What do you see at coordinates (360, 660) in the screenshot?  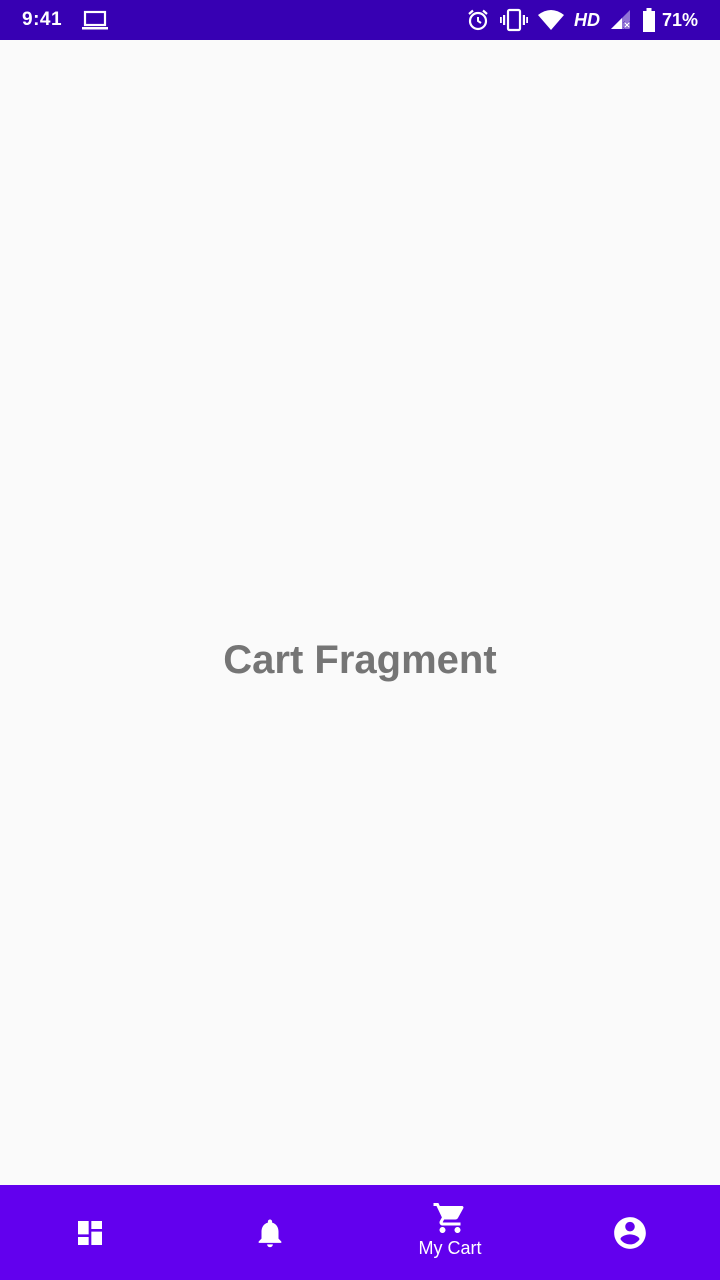 I see `fragment-title: Cart Fragment` at bounding box center [360, 660].